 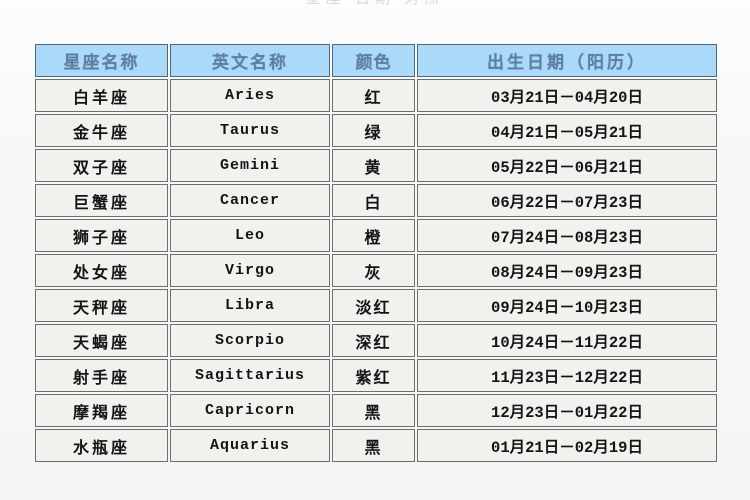 I want to click on table-header: 星座名称 英文名称 颜色 出生日期（阳历）, so click(x=376, y=60).